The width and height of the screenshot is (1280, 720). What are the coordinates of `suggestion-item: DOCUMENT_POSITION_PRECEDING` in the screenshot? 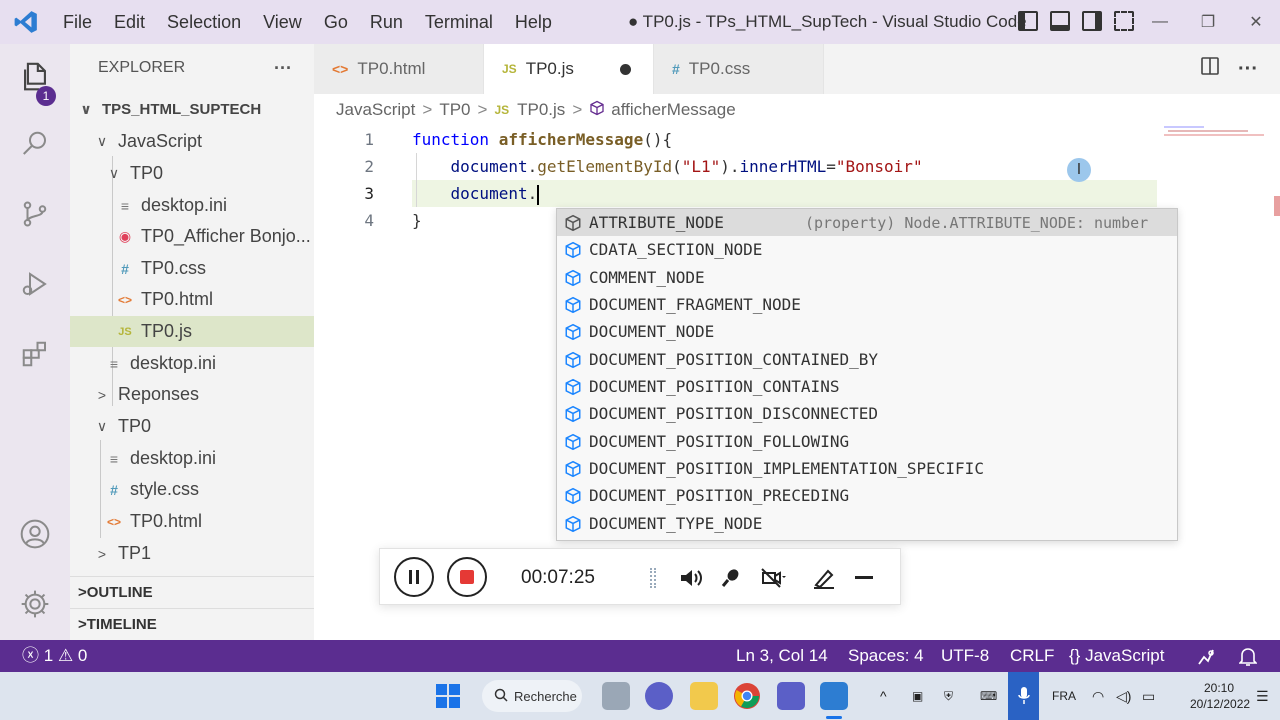 It's located at (867, 495).